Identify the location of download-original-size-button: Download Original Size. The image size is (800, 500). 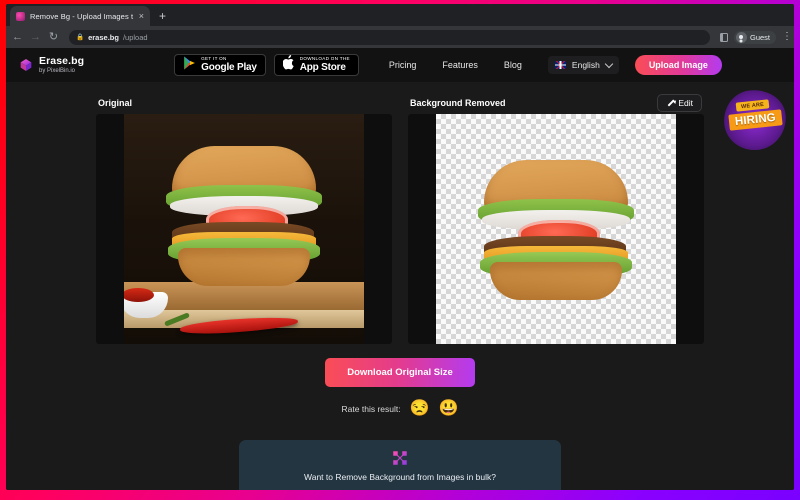
(400, 372).